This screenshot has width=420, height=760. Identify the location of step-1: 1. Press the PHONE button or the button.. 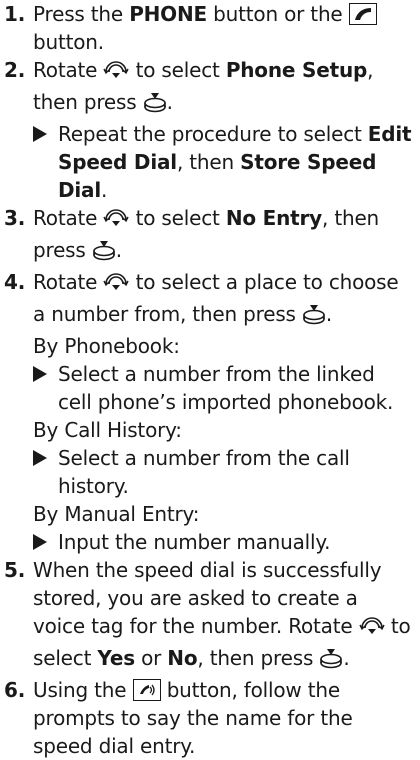
(209, 28).